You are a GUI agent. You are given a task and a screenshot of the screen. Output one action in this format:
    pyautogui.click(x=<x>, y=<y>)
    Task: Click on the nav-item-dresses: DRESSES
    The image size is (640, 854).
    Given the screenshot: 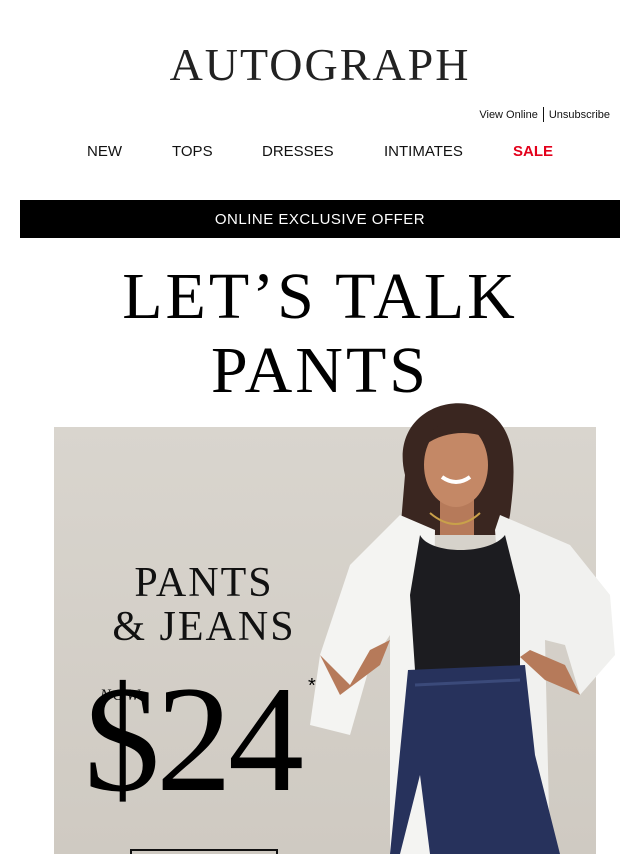 What is the action you would take?
    pyautogui.click(x=298, y=151)
    